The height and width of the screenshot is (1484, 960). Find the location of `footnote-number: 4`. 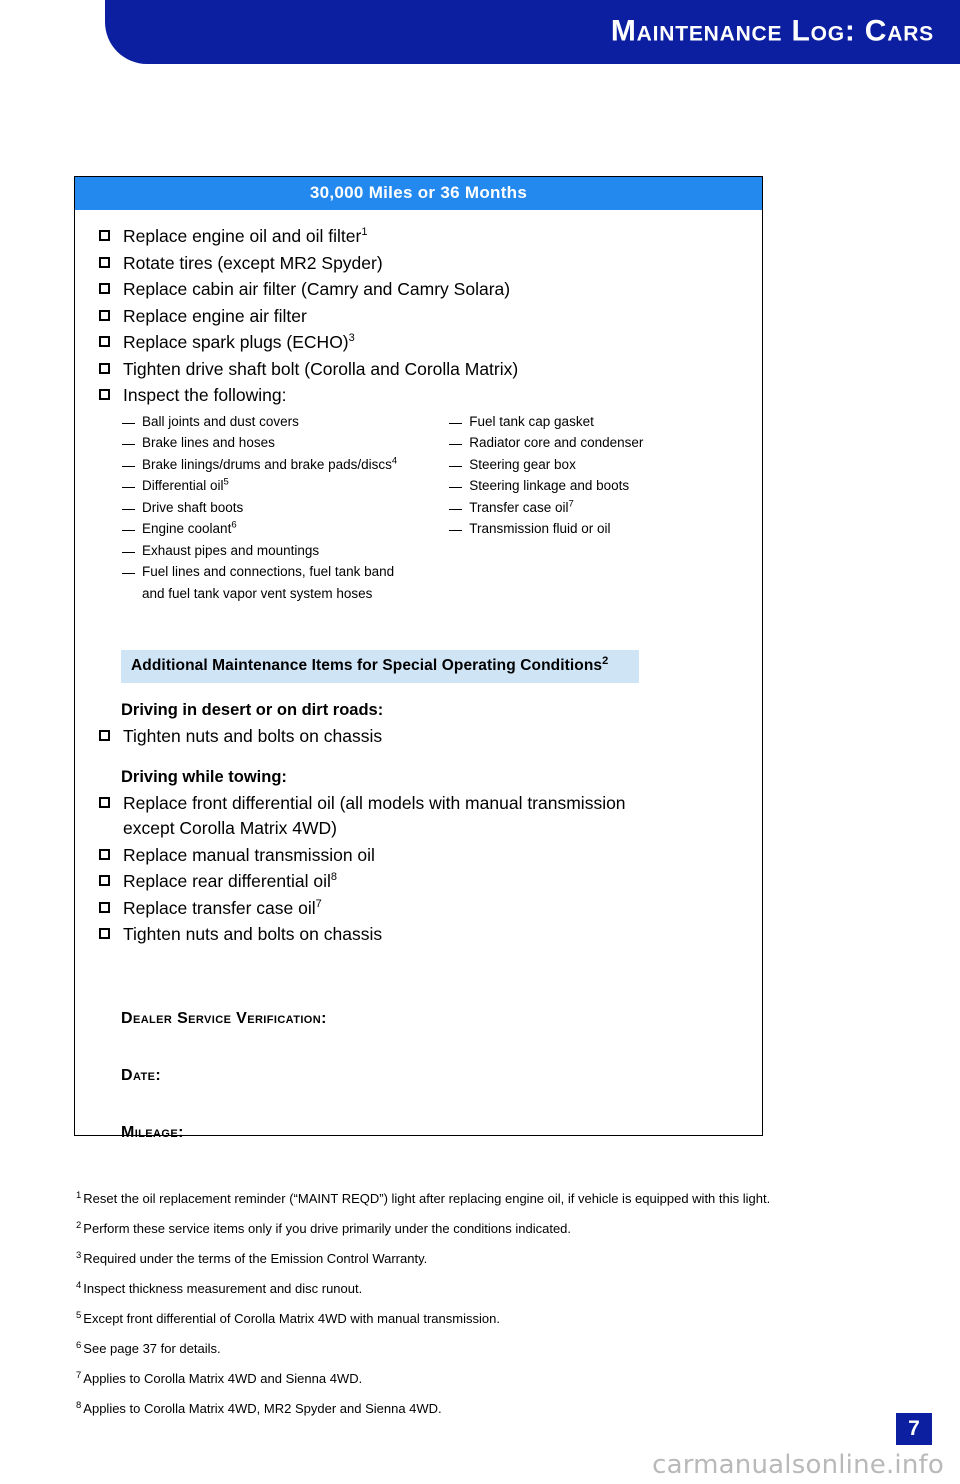

footnote-number: 4 is located at coordinates (79, 1285).